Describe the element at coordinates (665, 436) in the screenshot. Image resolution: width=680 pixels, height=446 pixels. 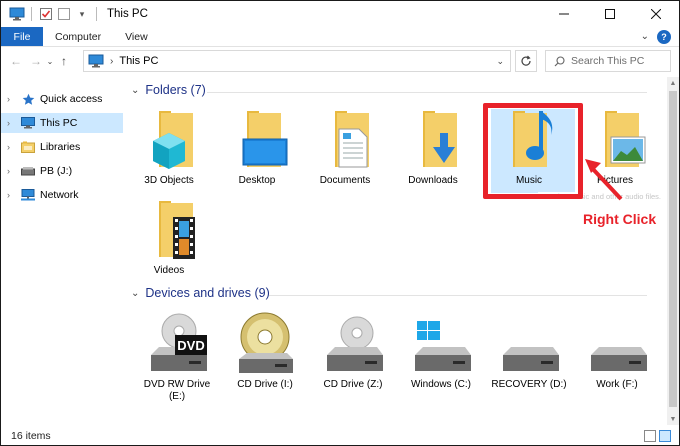
I see `large-icons-view-button` at that location.